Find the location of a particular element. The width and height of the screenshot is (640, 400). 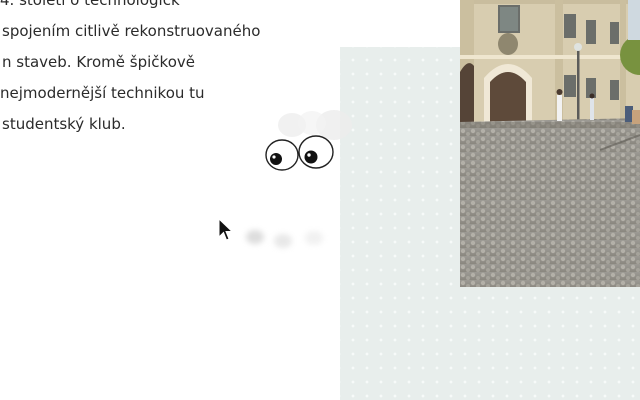

article-line: 4. století o technologick is located at coordinates (90, 4).